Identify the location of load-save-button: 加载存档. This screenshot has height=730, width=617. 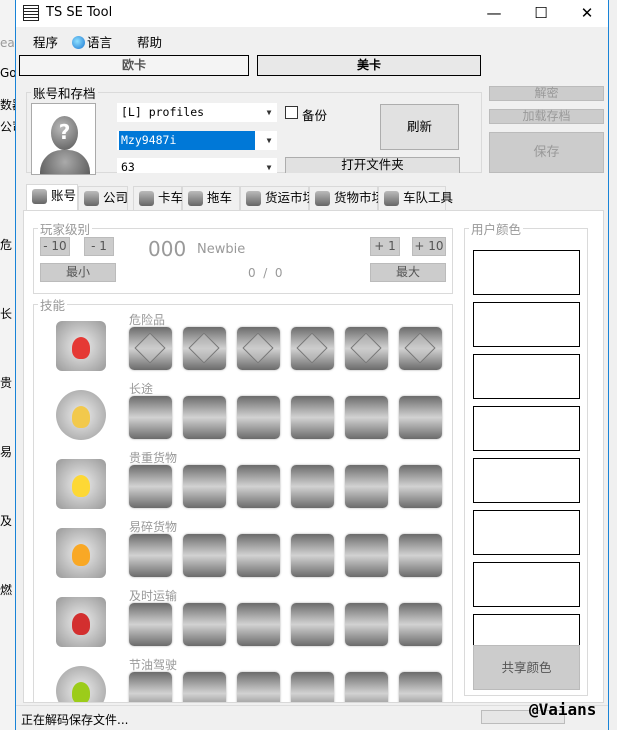
(546, 116).